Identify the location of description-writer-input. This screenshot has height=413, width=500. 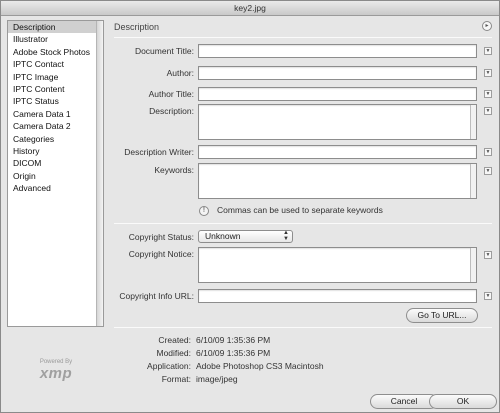
(337, 152).